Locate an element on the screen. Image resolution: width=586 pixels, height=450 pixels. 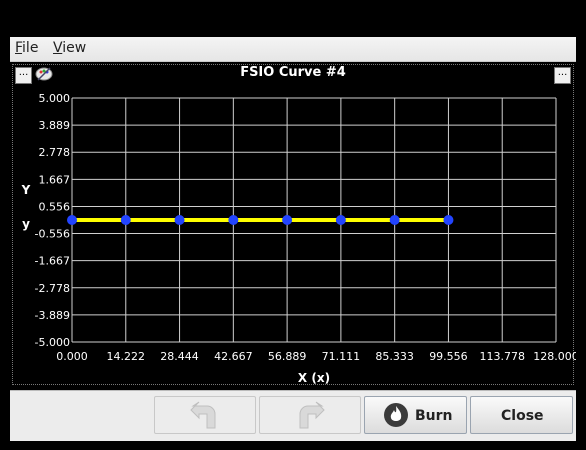
data-series is located at coordinates (260, 220).